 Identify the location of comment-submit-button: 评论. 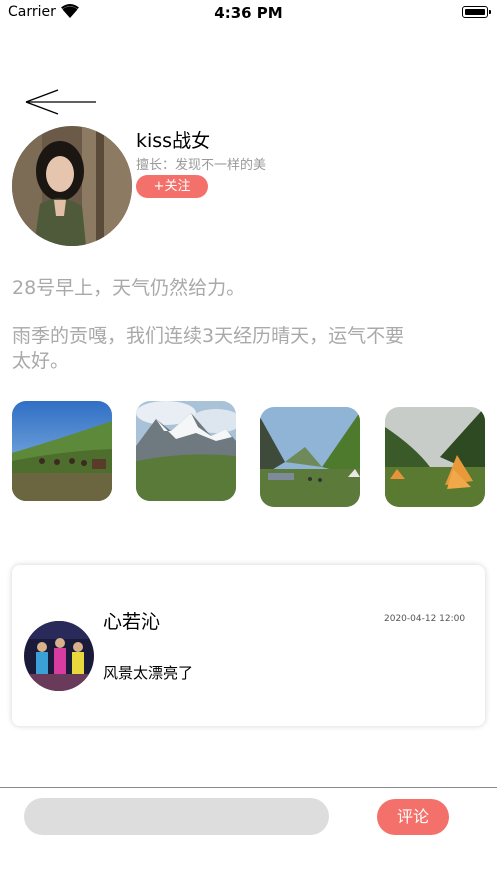
(413, 817).